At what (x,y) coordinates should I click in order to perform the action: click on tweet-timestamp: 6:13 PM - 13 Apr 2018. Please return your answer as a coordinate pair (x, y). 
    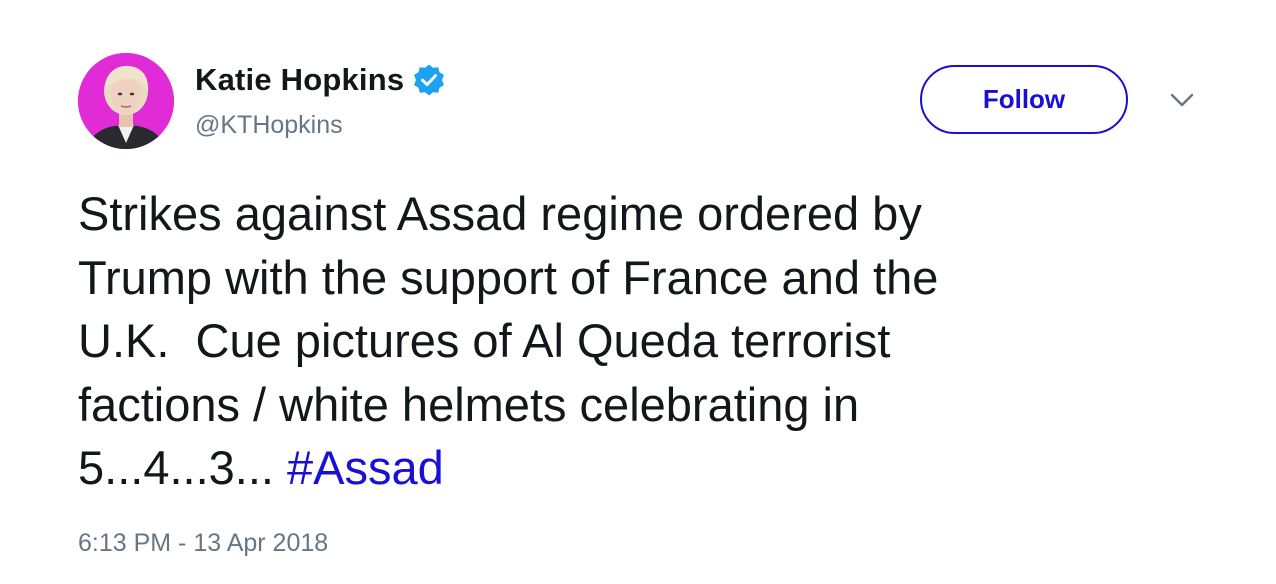
    Looking at the image, I should click on (203, 543).